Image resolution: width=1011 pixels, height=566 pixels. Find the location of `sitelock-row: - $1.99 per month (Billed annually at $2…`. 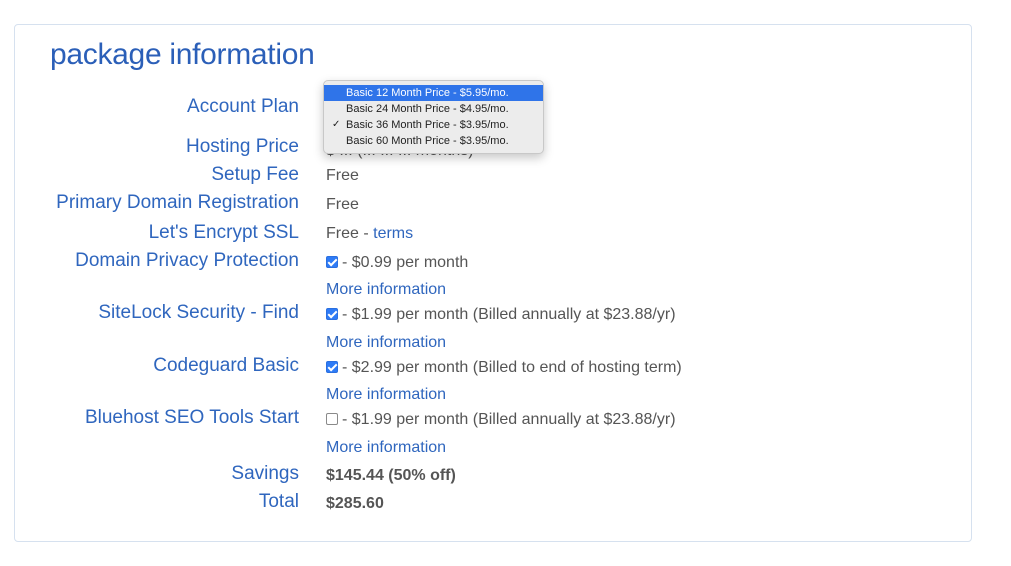

sitelock-row: - $1.99 per month (Billed annually at $2… is located at coordinates (501, 315).